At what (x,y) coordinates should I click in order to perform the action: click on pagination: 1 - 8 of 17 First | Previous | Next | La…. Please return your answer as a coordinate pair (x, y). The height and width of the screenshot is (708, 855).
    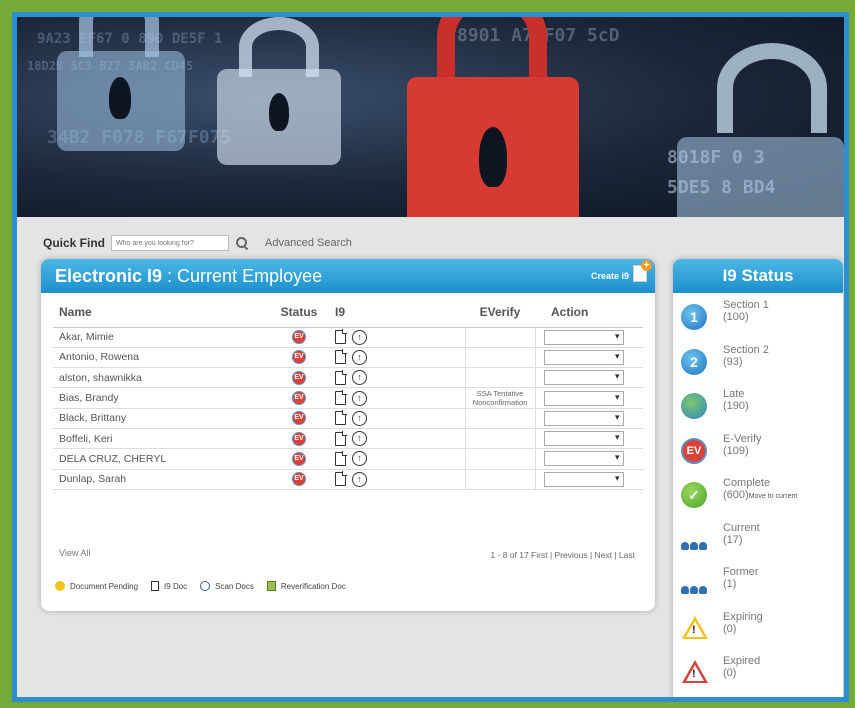
    Looking at the image, I should click on (562, 555).